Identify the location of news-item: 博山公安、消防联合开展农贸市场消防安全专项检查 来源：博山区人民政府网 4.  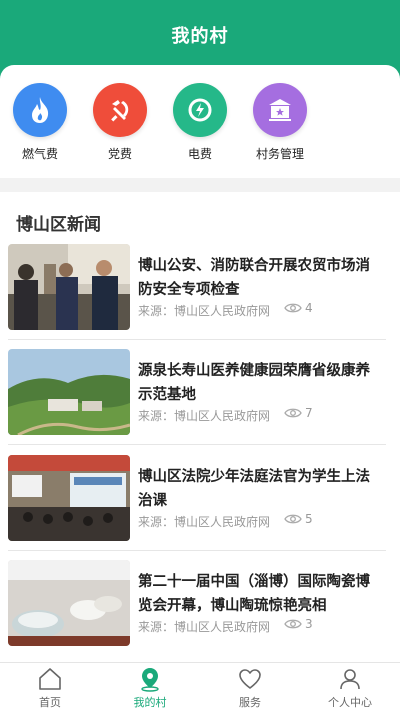
(197, 292).